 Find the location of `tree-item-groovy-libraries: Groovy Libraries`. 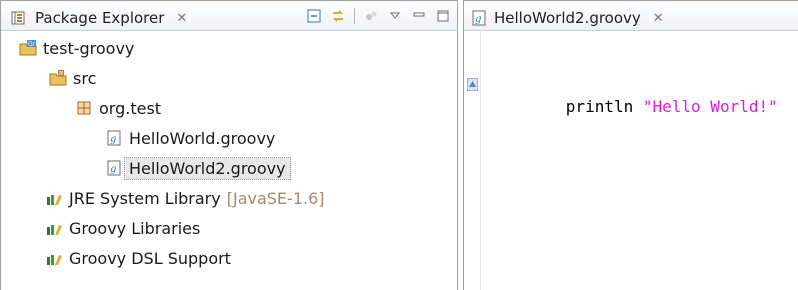

tree-item-groovy-libraries: Groovy Libraries is located at coordinates (122, 228).